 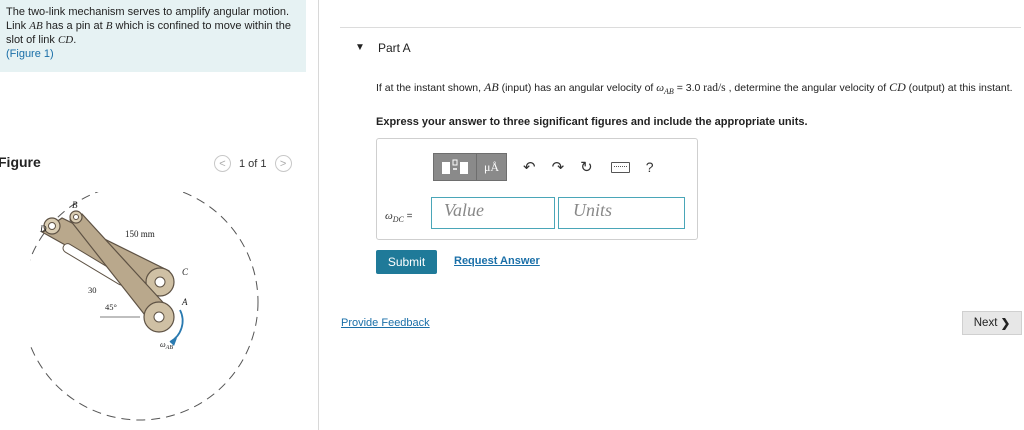 What do you see at coordinates (398, 219) in the screenshot?
I see `answer-omega-sub: DC` at bounding box center [398, 219].